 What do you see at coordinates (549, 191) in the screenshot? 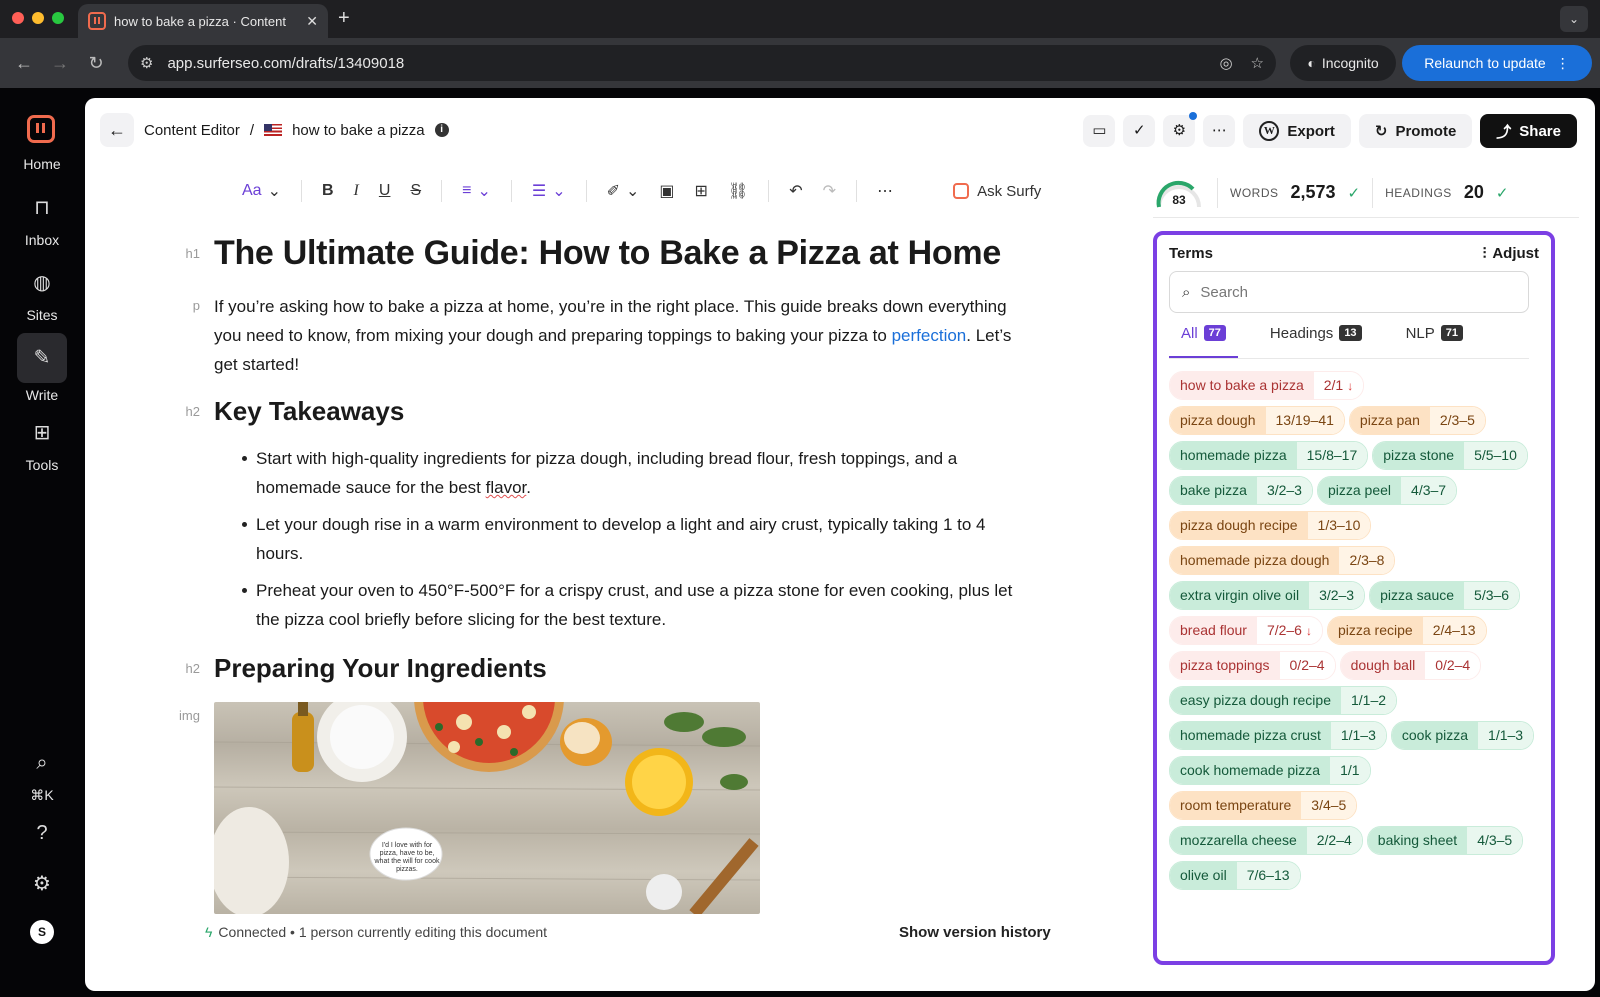
I see `list-dropdown: ☰ ⌄` at bounding box center [549, 191].